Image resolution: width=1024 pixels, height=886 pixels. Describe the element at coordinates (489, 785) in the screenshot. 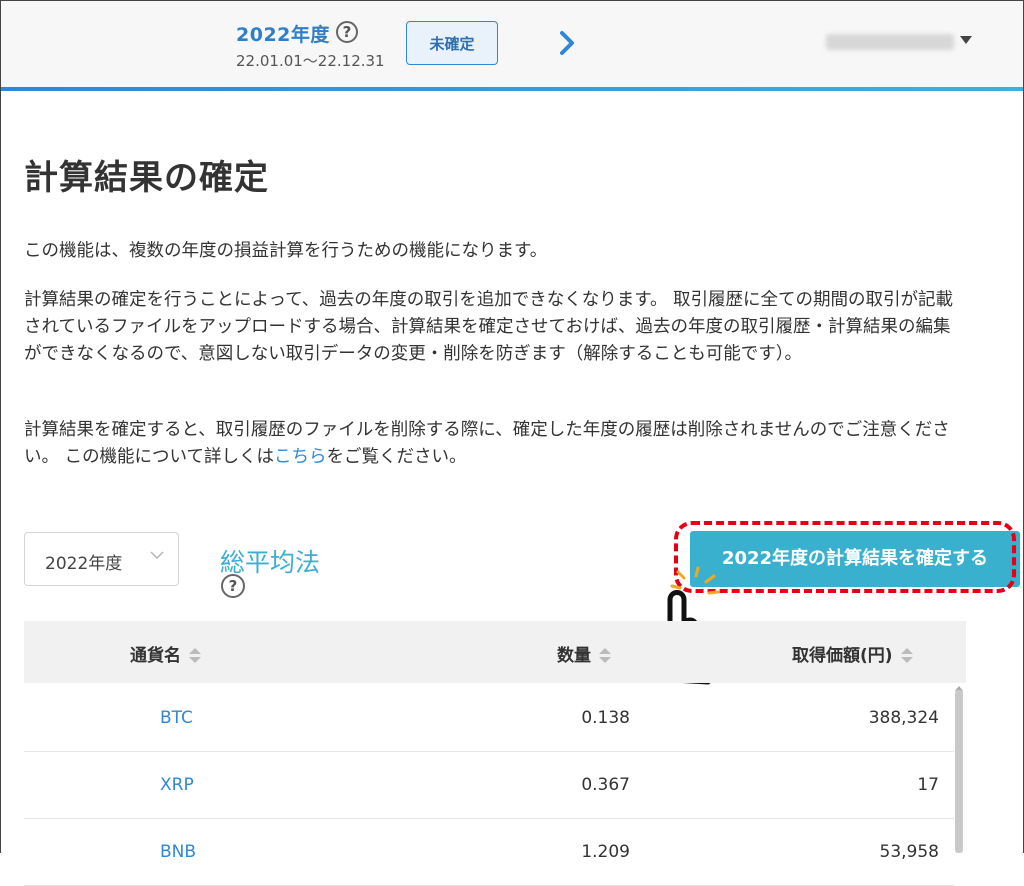

I see `table-row: XRP 0.367 17` at that location.